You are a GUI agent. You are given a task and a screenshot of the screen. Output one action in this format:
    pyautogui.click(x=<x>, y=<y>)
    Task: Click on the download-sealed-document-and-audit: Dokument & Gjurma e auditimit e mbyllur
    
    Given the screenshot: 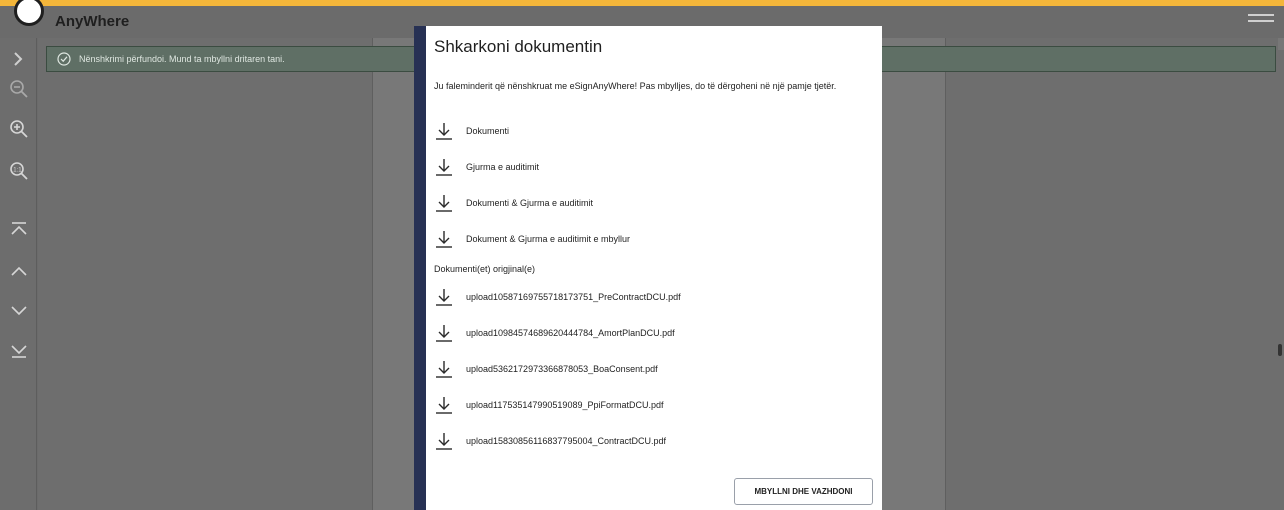 What is the action you would take?
    pyautogui.click(x=532, y=239)
    